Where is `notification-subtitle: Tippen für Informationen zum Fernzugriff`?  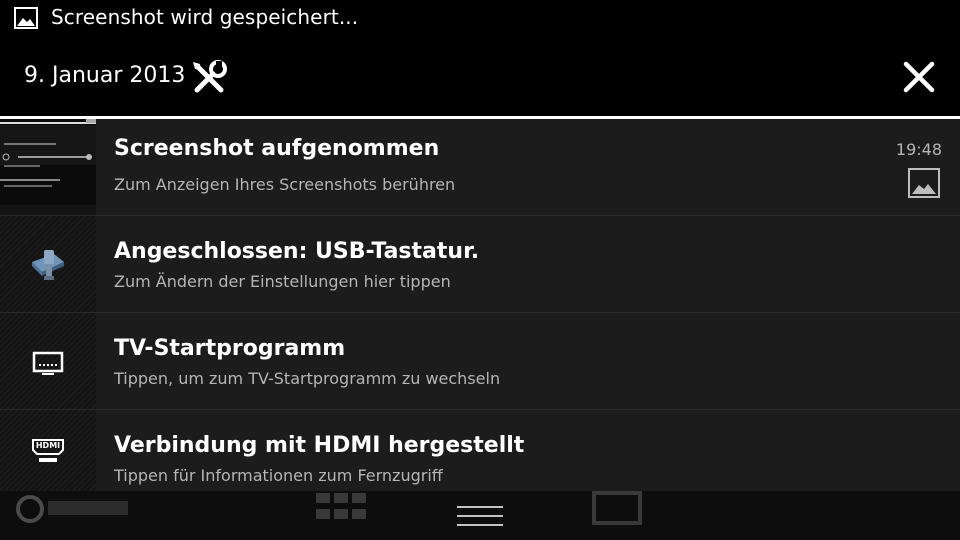
notification-subtitle: Tippen für Informationen zum Fernzugriff is located at coordinates (278, 475).